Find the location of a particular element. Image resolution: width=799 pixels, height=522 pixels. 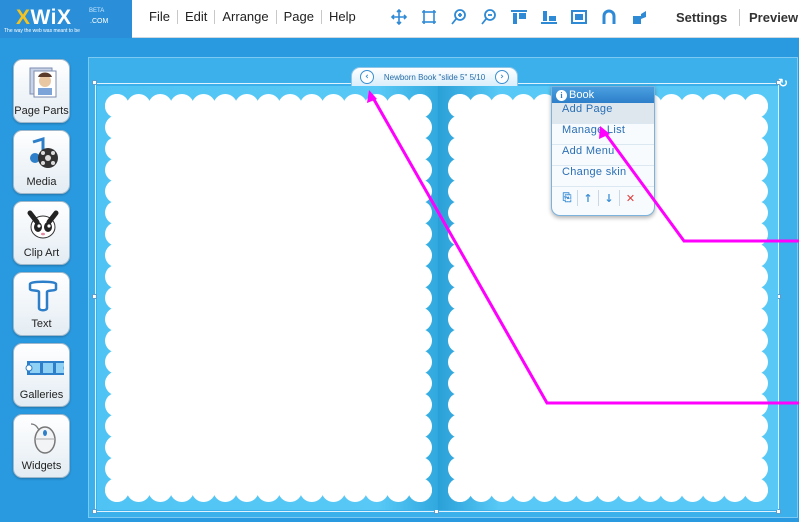

galleries-icon is located at coordinates (44, 368).